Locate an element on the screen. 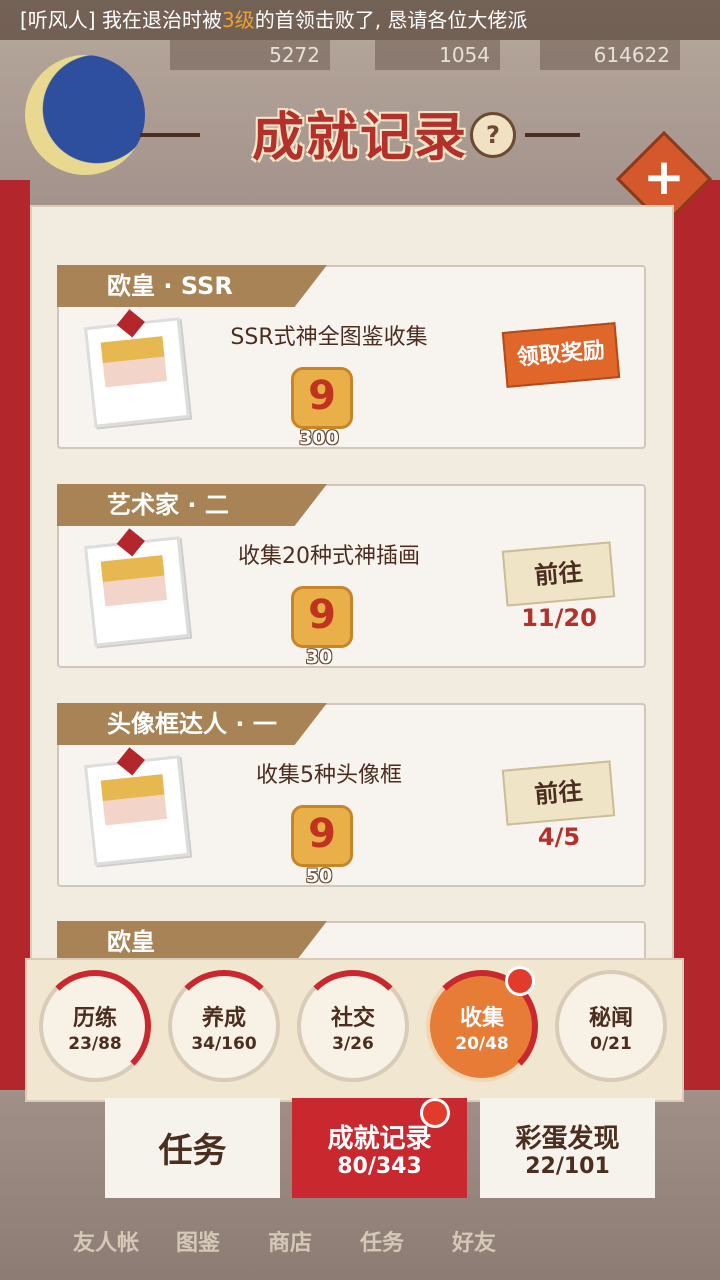  tab-label: 彩蛋发现 is located at coordinates (567, 1139).